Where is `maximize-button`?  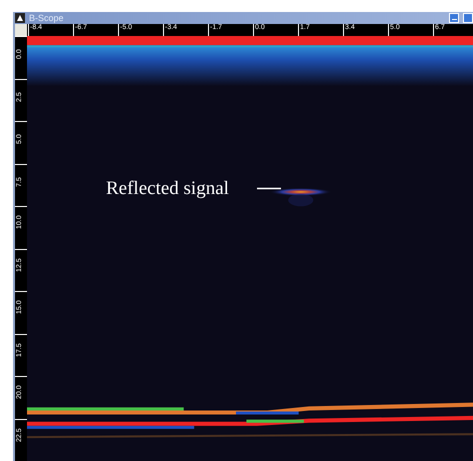 maximize-button is located at coordinates (468, 18).